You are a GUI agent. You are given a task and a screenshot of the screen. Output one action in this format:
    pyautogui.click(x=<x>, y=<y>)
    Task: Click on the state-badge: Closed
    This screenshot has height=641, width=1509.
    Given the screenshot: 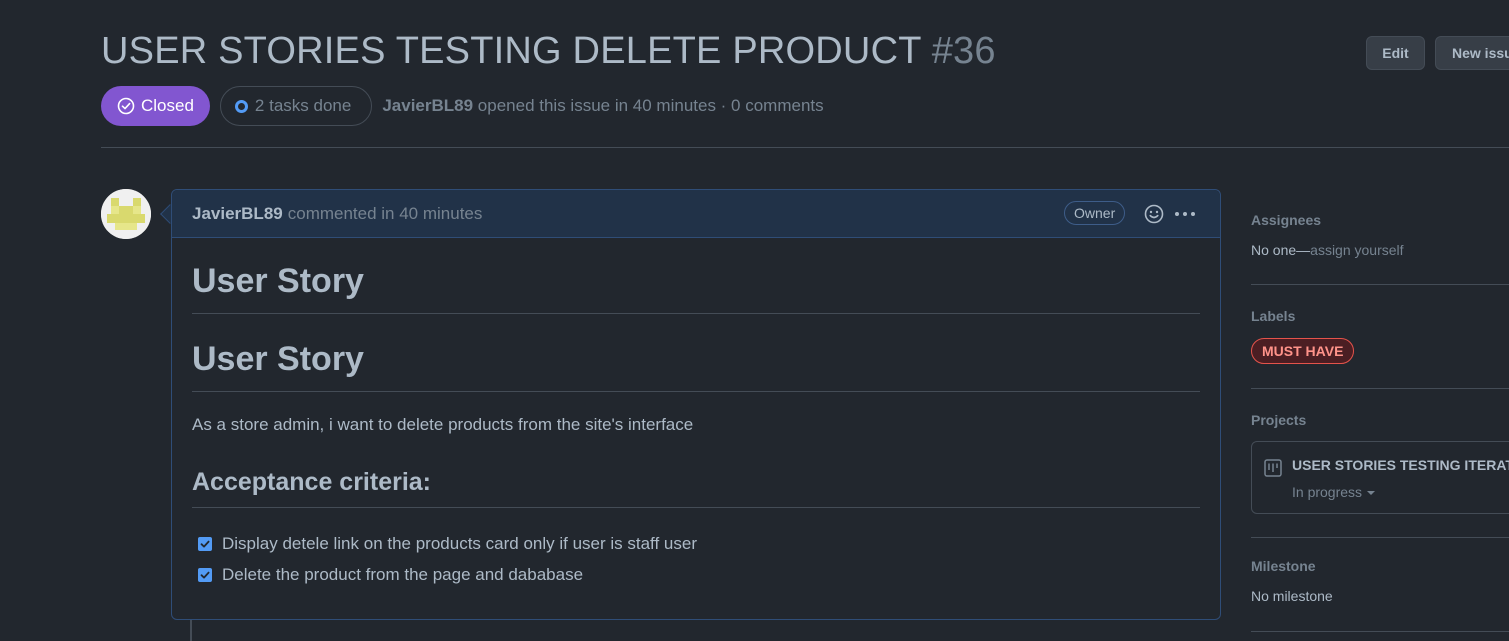 What is the action you would take?
    pyautogui.click(x=155, y=106)
    